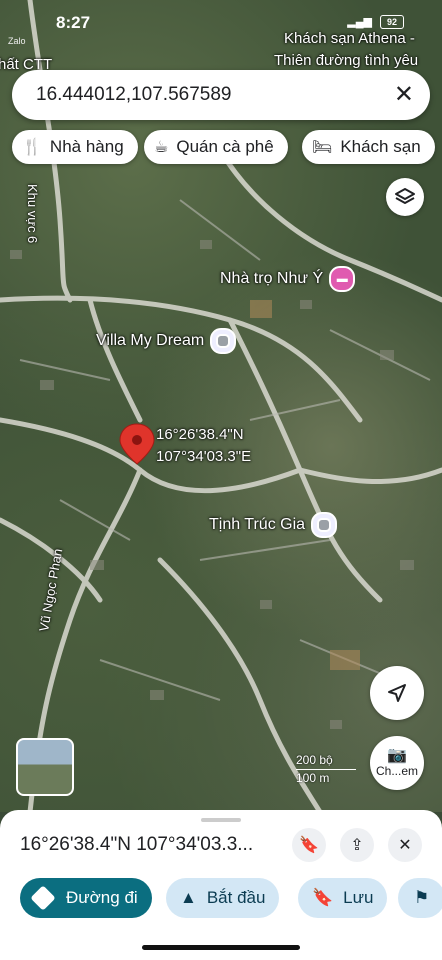  Describe the element at coordinates (204, 456) in the screenshot. I see `pin-lng: 107°34'03.3"E` at that location.